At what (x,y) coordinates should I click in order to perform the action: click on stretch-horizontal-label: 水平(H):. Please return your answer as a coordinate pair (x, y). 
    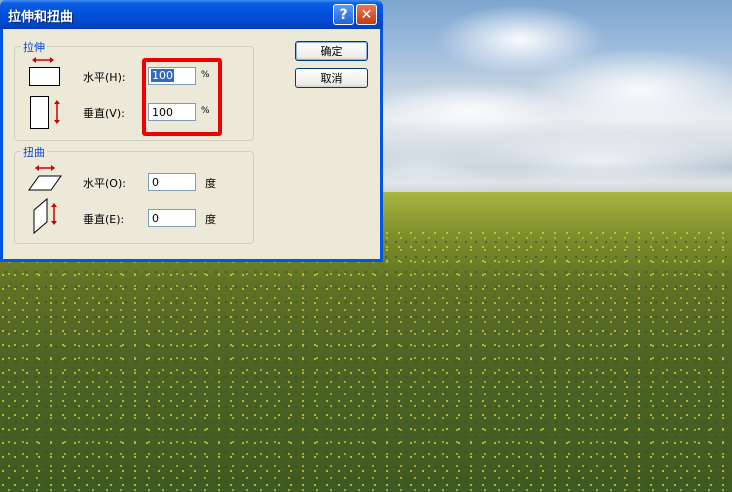
    Looking at the image, I should click on (104, 77).